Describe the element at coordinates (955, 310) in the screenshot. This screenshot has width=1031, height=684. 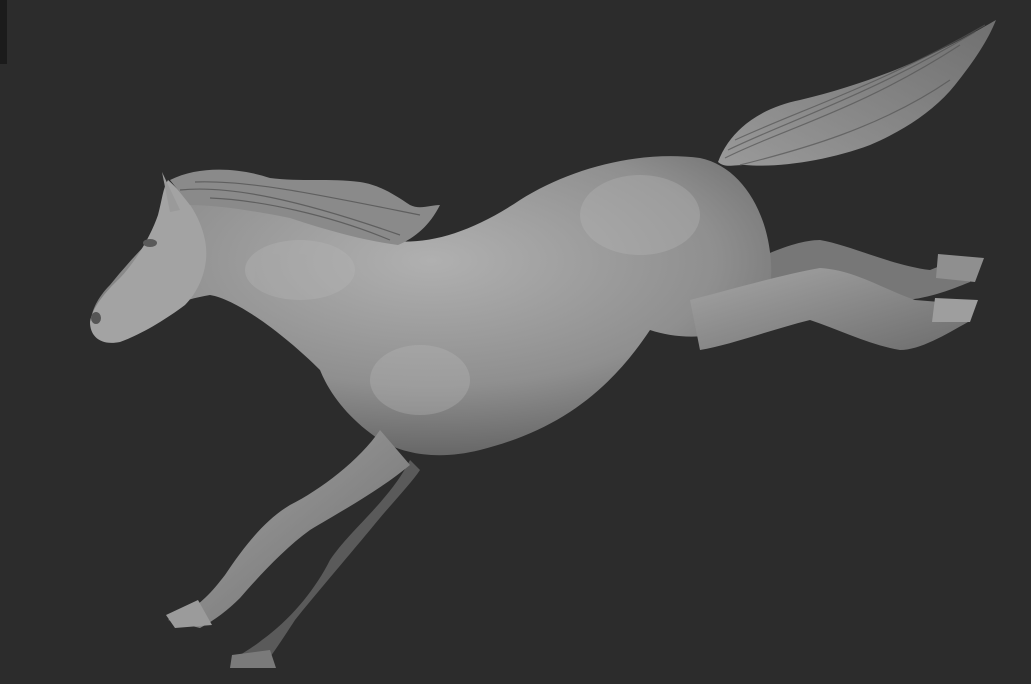
I see `near-hind-hoof` at that location.